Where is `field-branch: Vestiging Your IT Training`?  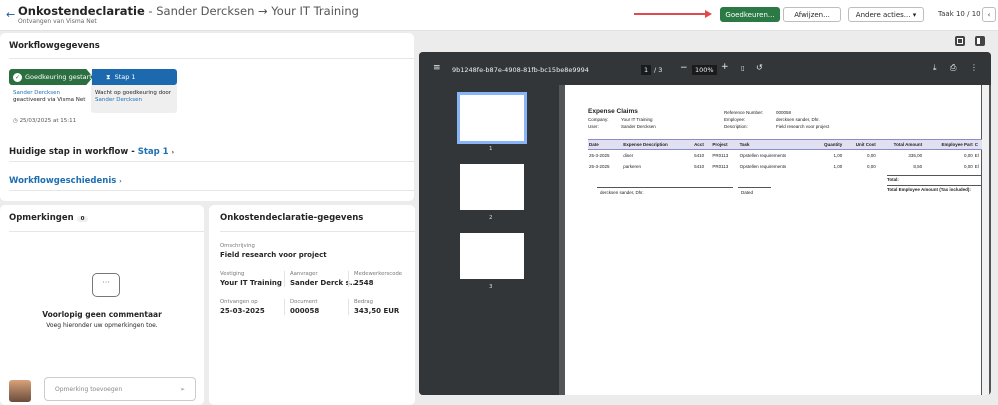
field-branch: Vestiging Your IT Training is located at coordinates (251, 279).